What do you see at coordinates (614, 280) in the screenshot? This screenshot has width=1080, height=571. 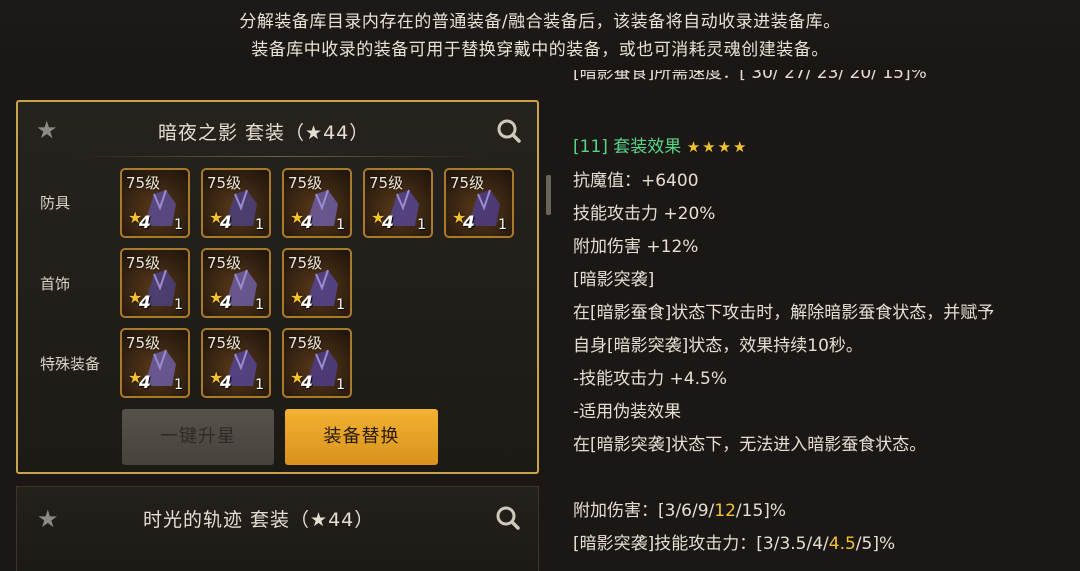 I see `effect-line: [暗影突袭]` at bounding box center [614, 280].